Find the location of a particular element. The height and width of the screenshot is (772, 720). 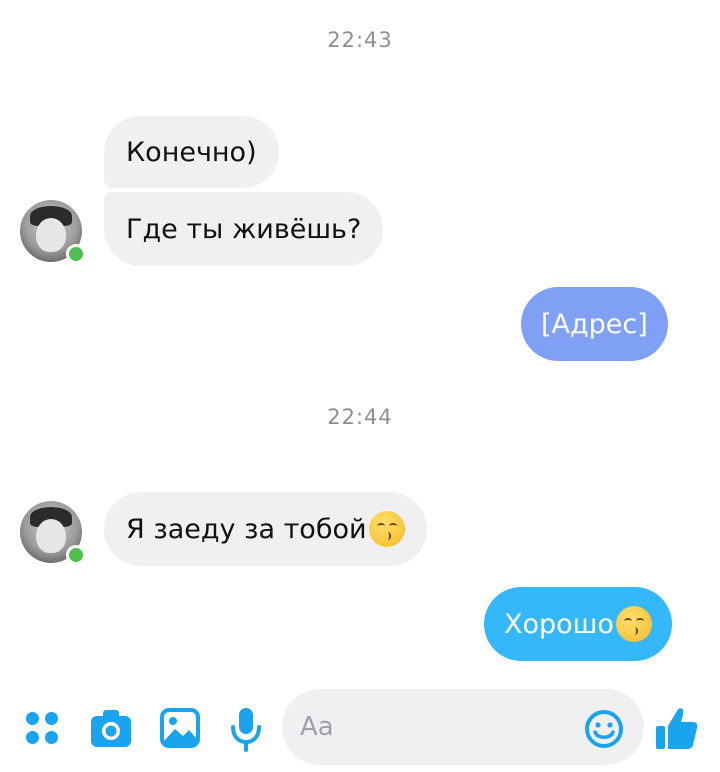

message-bubble-incoming: Я заеду за тобой is located at coordinates (265, 529).